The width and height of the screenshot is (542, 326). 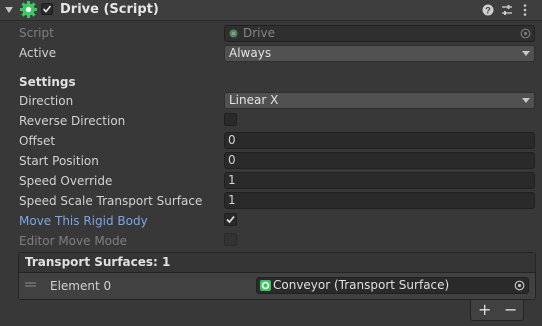 What do you see at coordinates (271, 10) in the screenshot?
I see `component-header: Drive (Script) ?` at bounding box center [271, 10].